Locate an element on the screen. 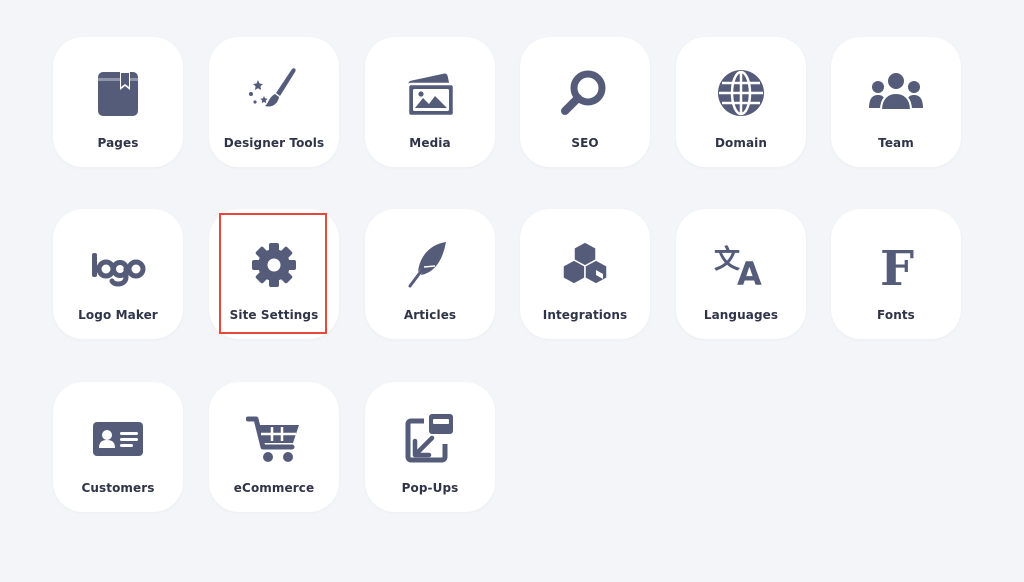 The height and width of the screenshot is (582, 1024). tile-articles: Articles is located at coordinates (430, 274).